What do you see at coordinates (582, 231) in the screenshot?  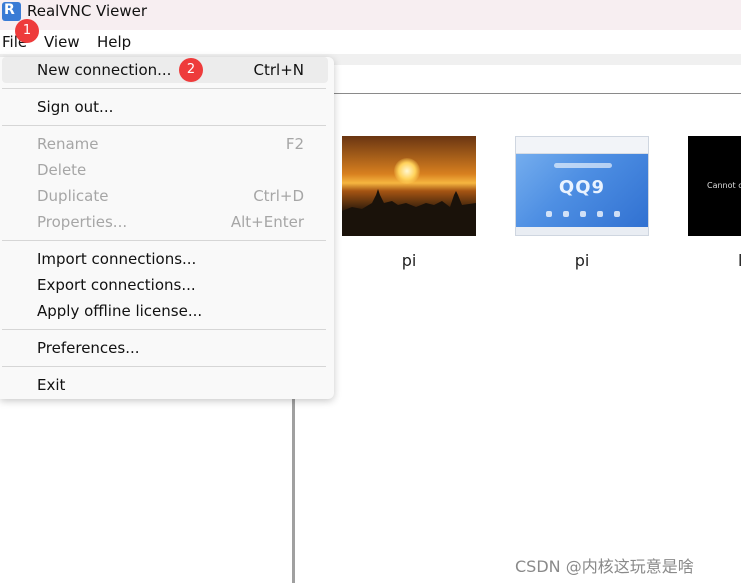 I see `taskbar-graphic` at bounding box center [582, 231].